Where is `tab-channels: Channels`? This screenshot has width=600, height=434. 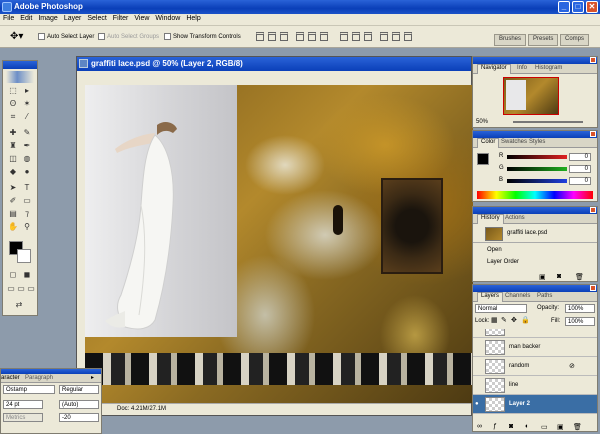
tab-channels: Channels is located at coordinates (517, 296).